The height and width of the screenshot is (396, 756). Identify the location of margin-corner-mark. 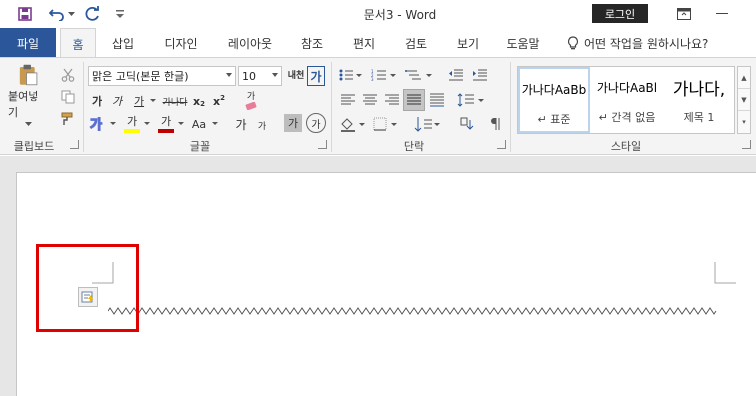
(725, 273).